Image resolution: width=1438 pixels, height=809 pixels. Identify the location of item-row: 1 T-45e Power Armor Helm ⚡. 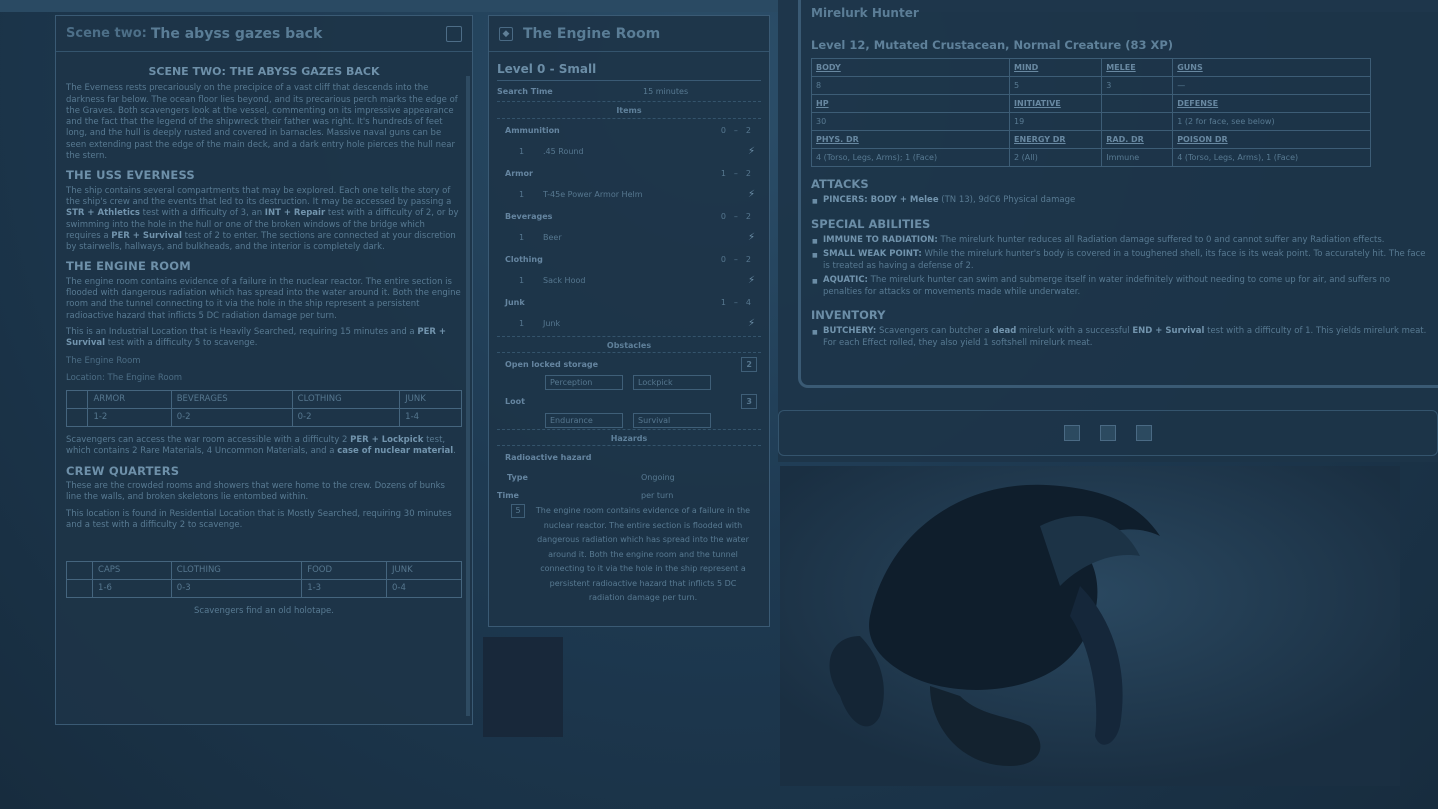
(629, 194).